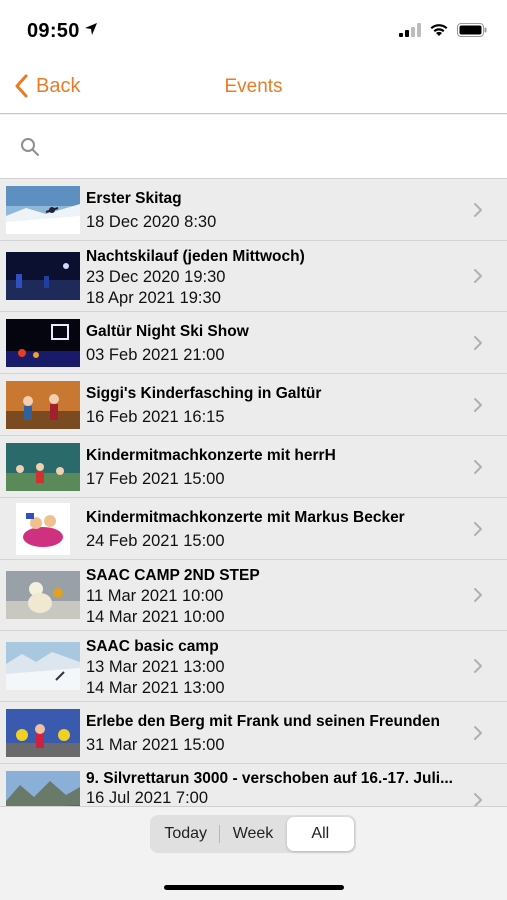 The height and width of the screenshot is (900, 507). Describe the element at coordinates (253, 31) in the screenshot. I see `status-bar: 09:50` at that location.